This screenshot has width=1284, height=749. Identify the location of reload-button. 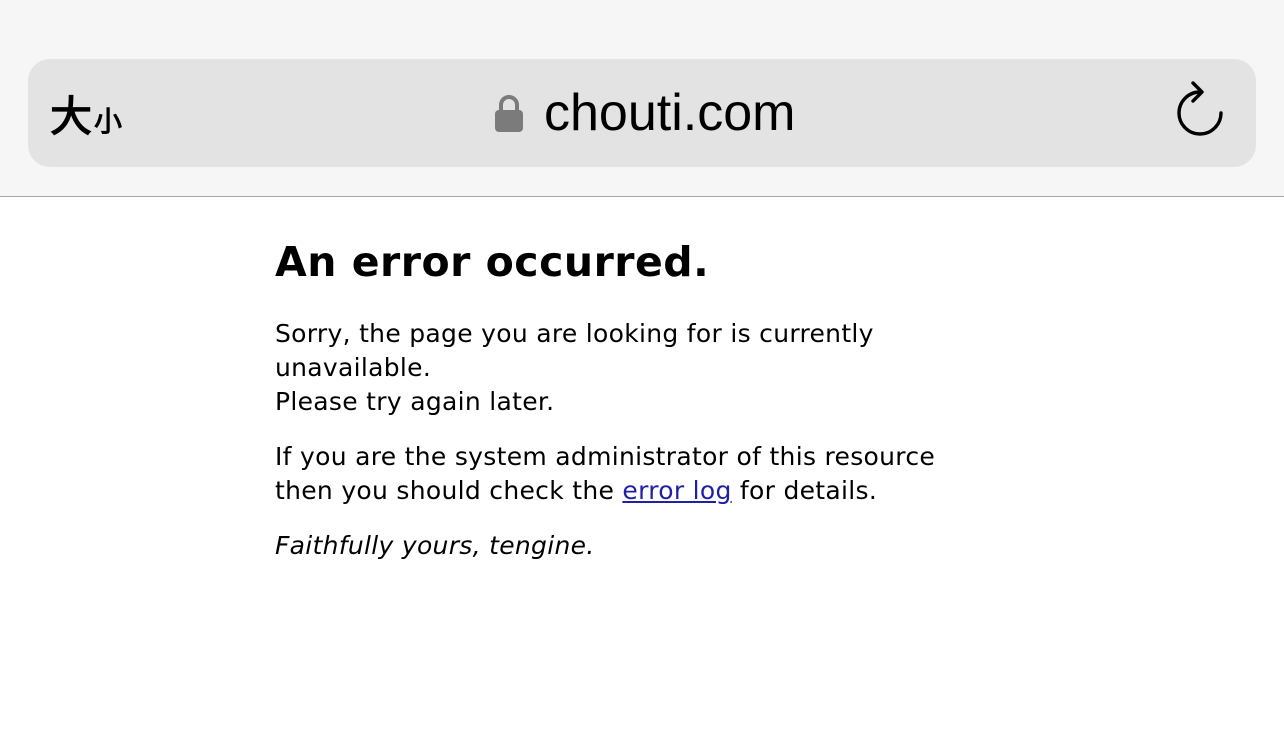
(1202, 111).